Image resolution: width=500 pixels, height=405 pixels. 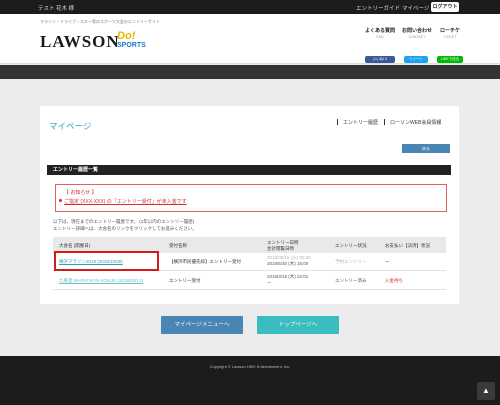 I want to click on site-tagline: マラソン・ドライブ・スキー等のスポーツ大会のエントリーサイト, so click(x=100, y=21).